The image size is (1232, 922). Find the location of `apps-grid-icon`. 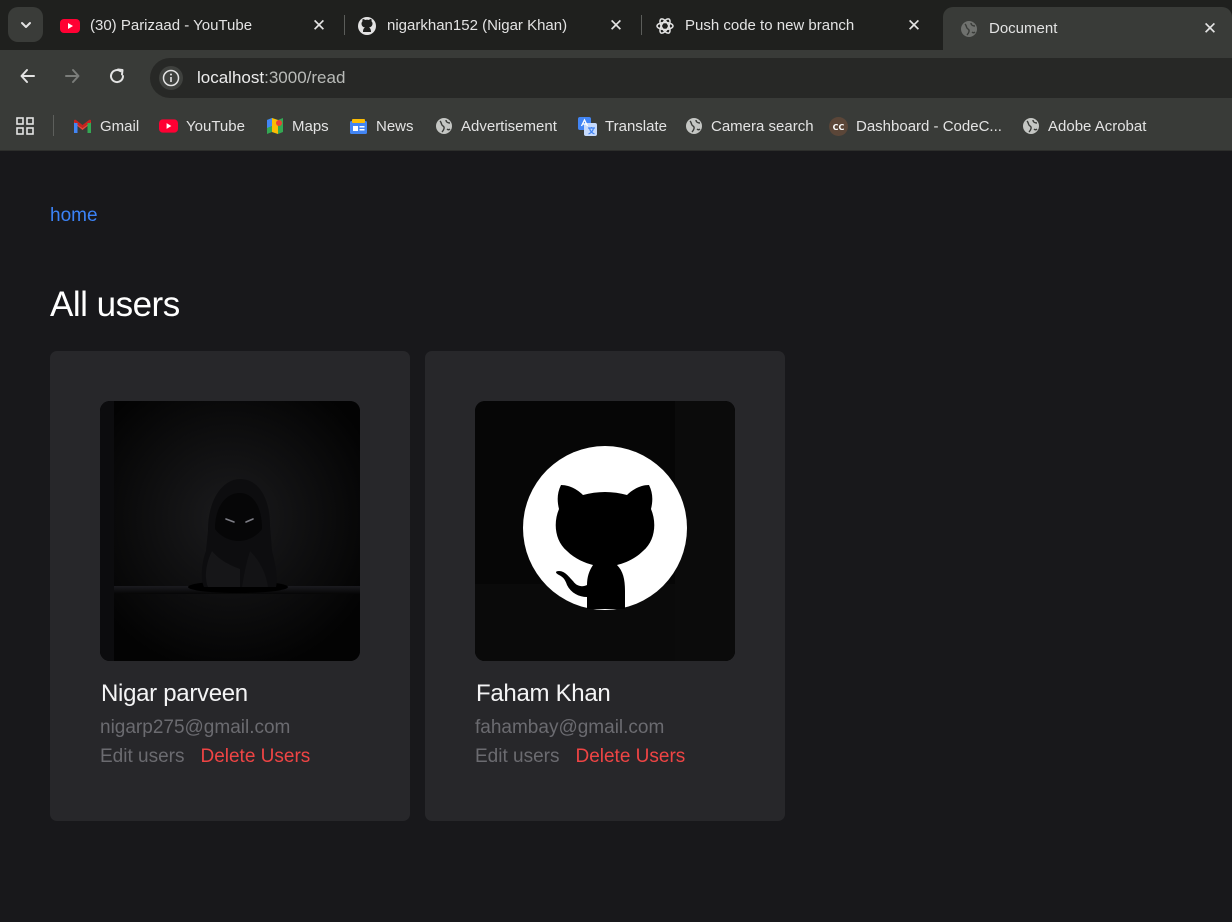

apps-grid-icon is located at coordinates (25, 126).